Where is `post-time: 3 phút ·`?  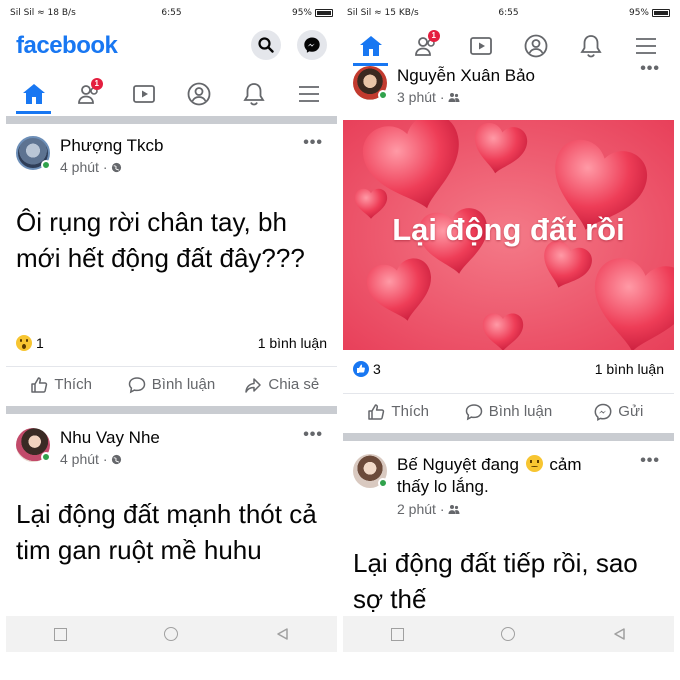
post-time: 3 phút · is located at coordinates (466, 97).